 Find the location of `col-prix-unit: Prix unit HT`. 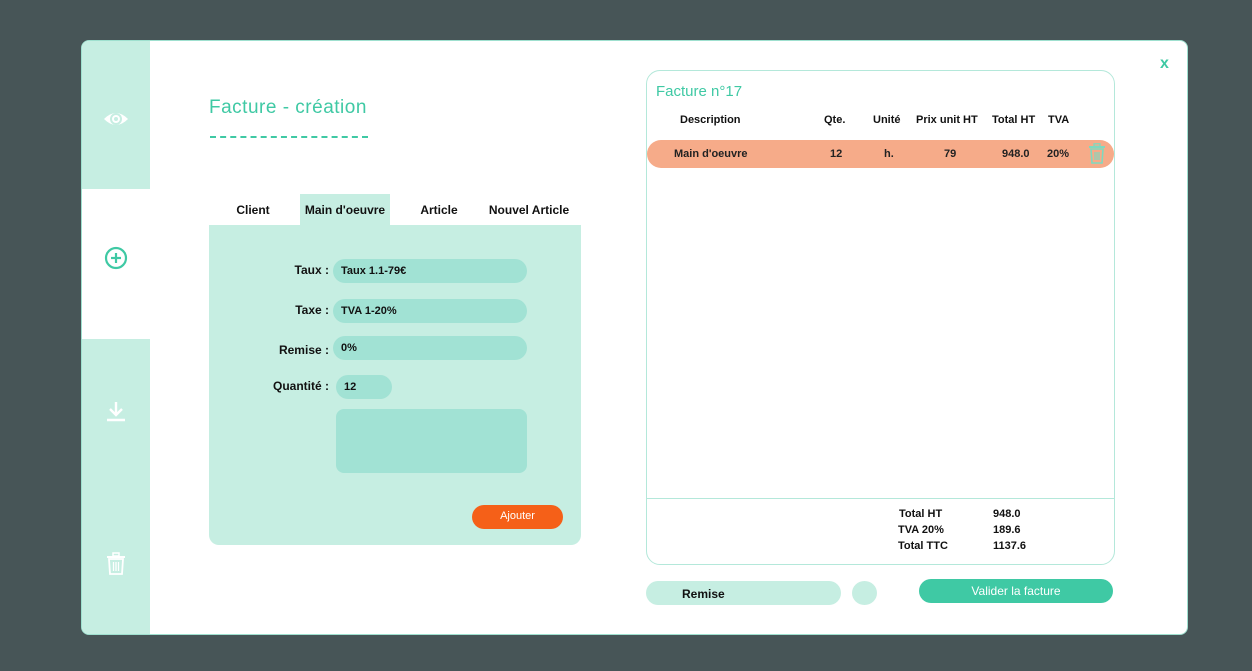

col-prix-unit: Prix unit HT is located at coordinates (947, 120).